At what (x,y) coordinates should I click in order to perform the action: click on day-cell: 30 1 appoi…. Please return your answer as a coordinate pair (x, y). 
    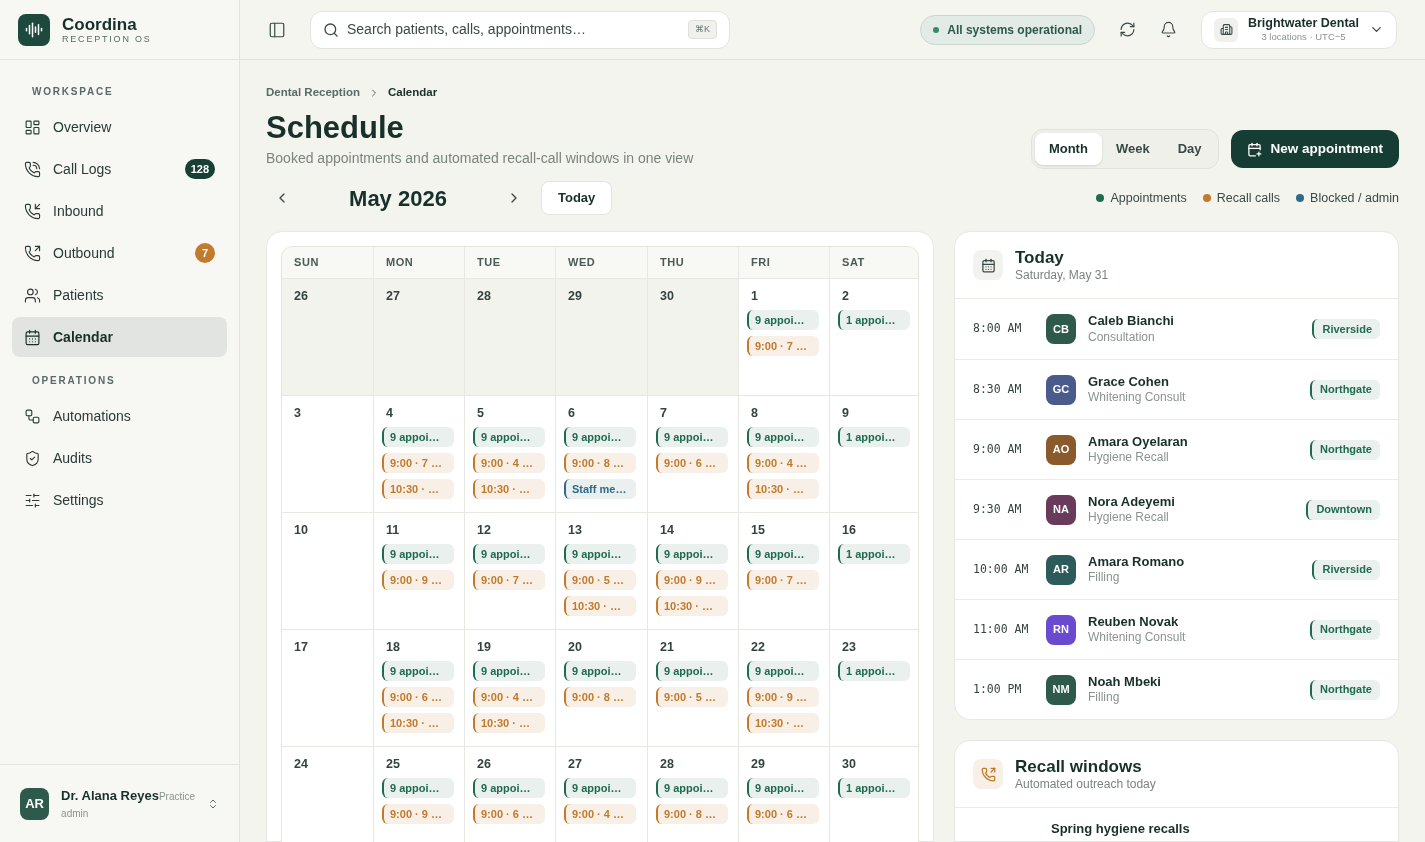
    Looking at the image, I should click on (873, 794).